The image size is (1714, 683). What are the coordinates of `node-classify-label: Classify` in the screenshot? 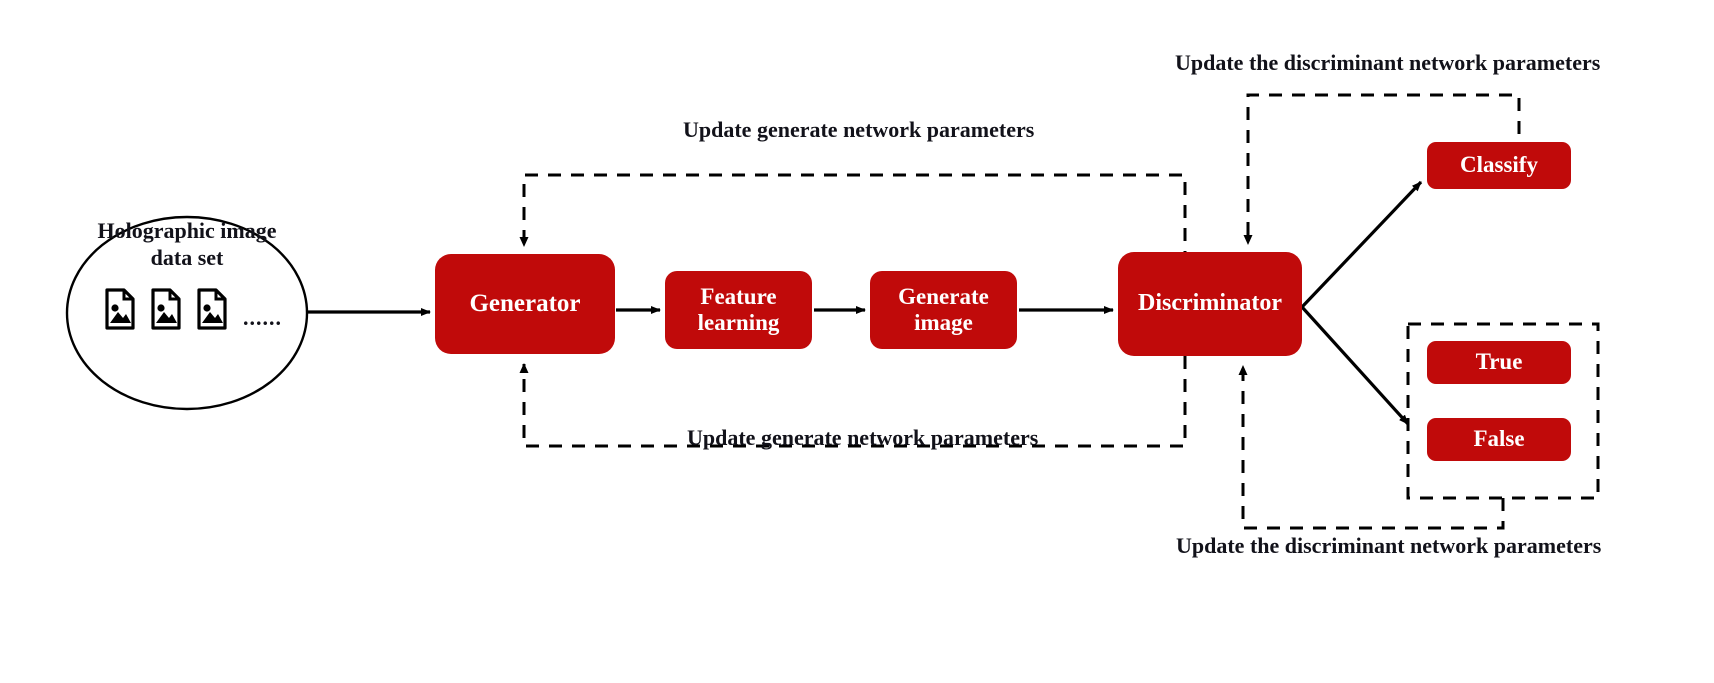 It's located at (1499, 165).